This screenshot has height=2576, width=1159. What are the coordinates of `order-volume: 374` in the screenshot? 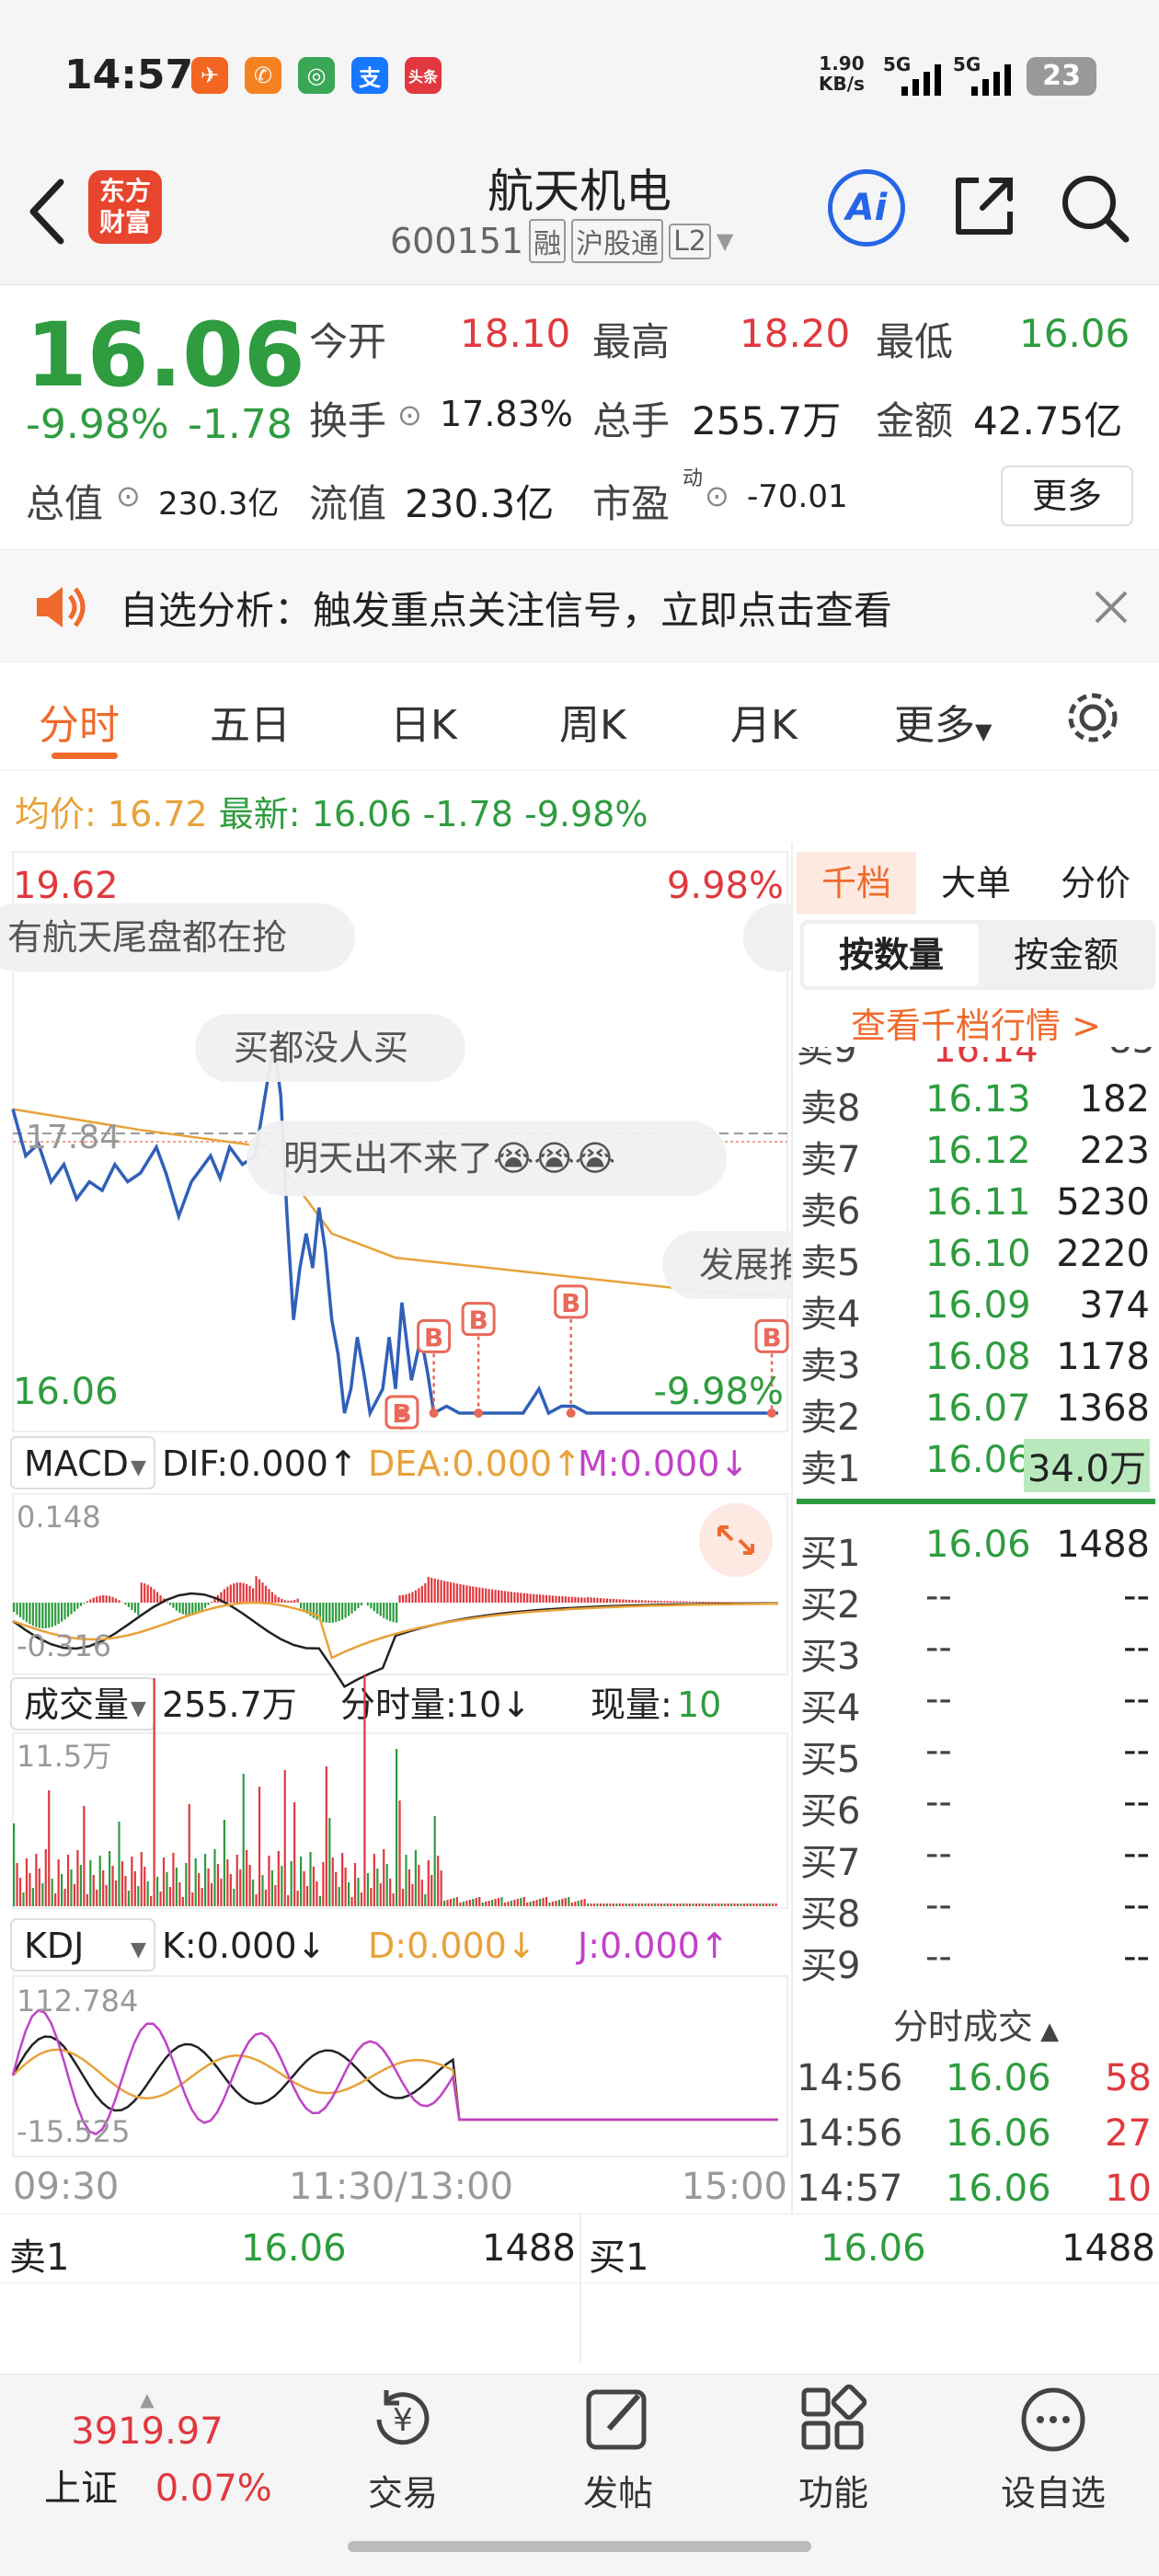 It's located at (1114, 1305).